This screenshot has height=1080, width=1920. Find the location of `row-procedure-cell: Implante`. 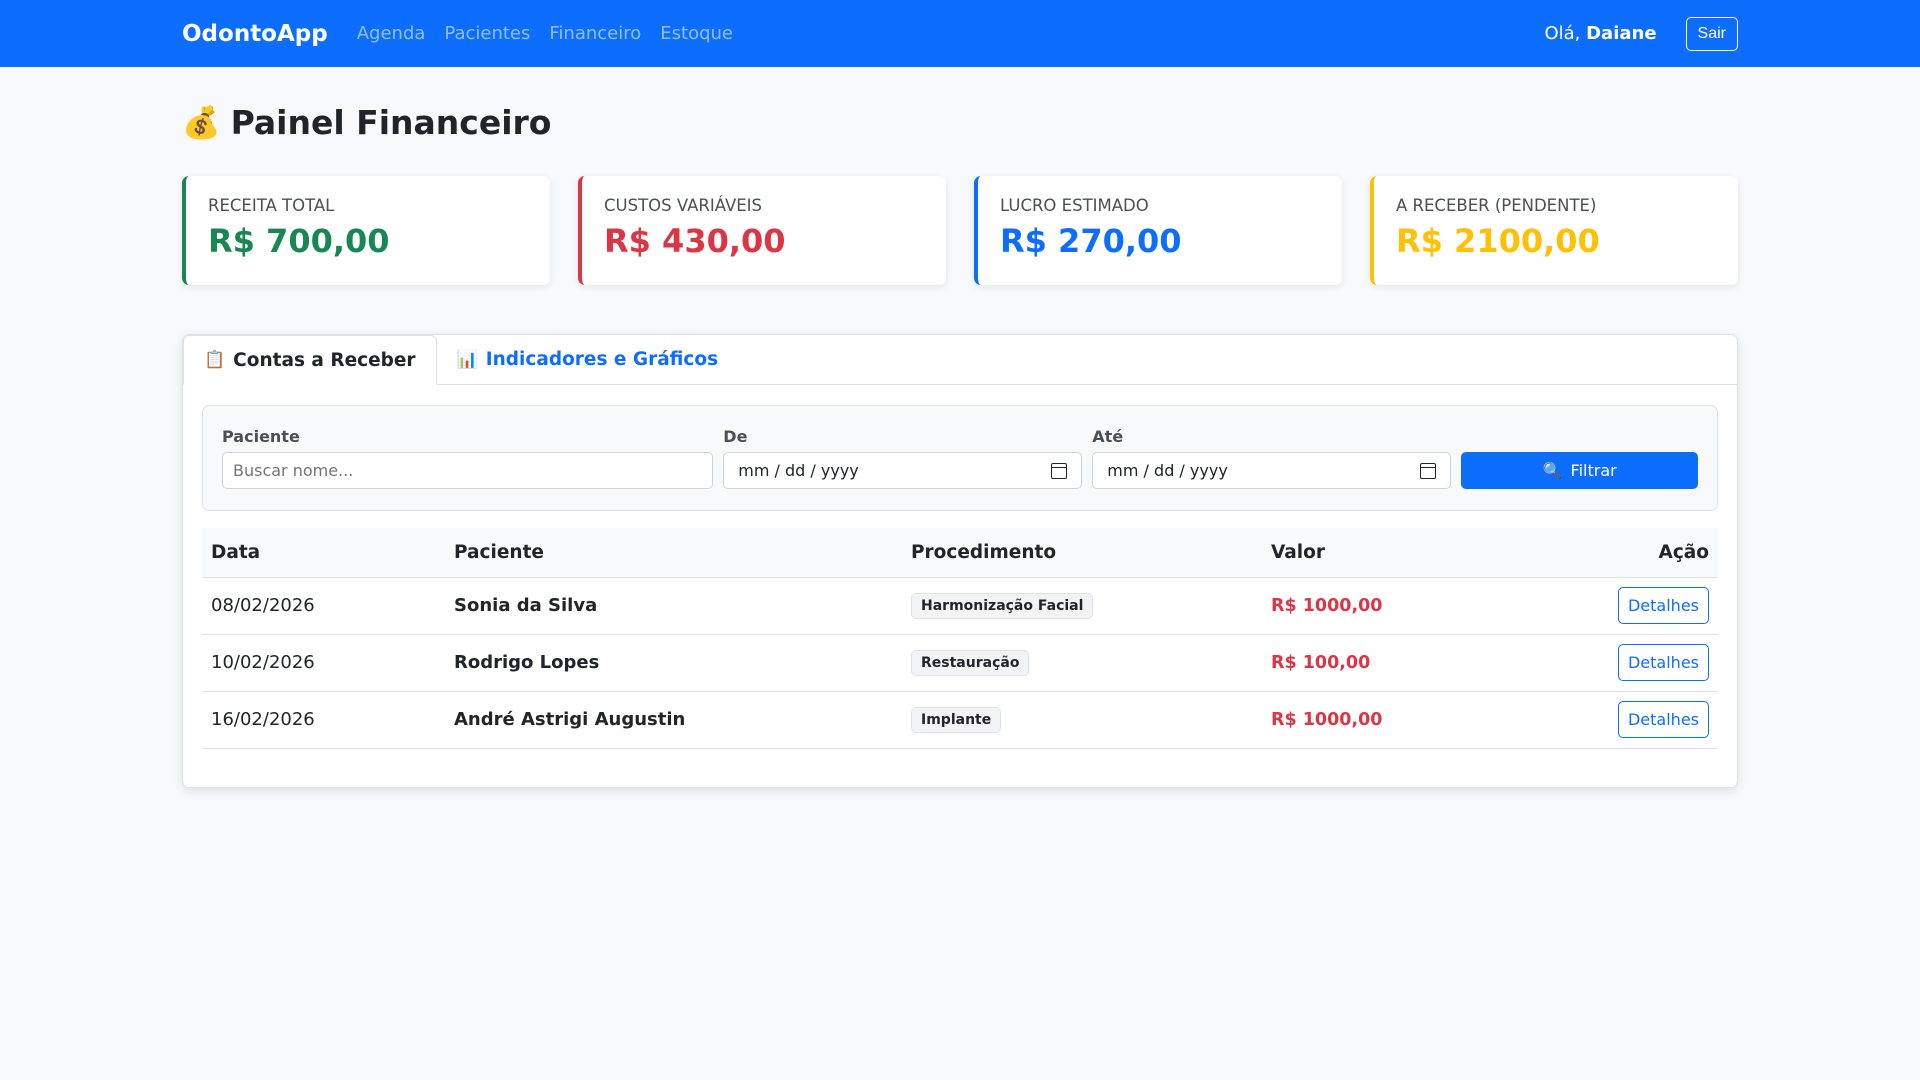

row-procedure-cell: Implante is located at coordinates (1082, 720).